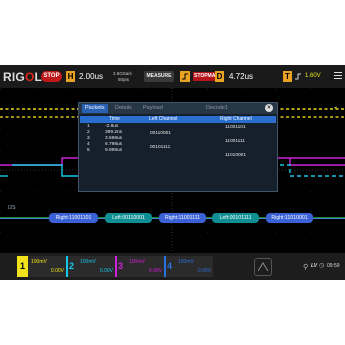  Describe the element at coordinates (217, 108) in the screenshot. I see `tab-decode1: Decode1` at that location.